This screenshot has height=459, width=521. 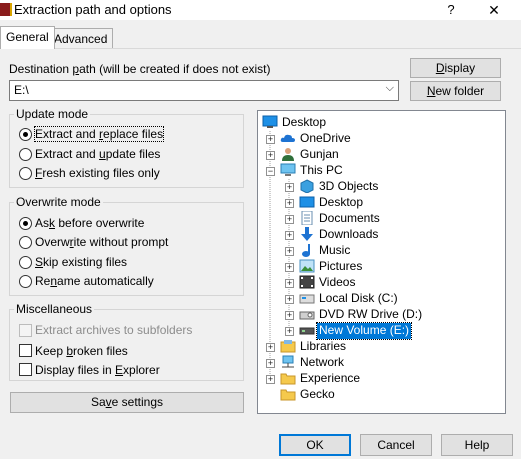 What do you see at coordinates (322, 363) in the screenshot?
I see `tree-item-network: Network` at bounding box center [322, 363].